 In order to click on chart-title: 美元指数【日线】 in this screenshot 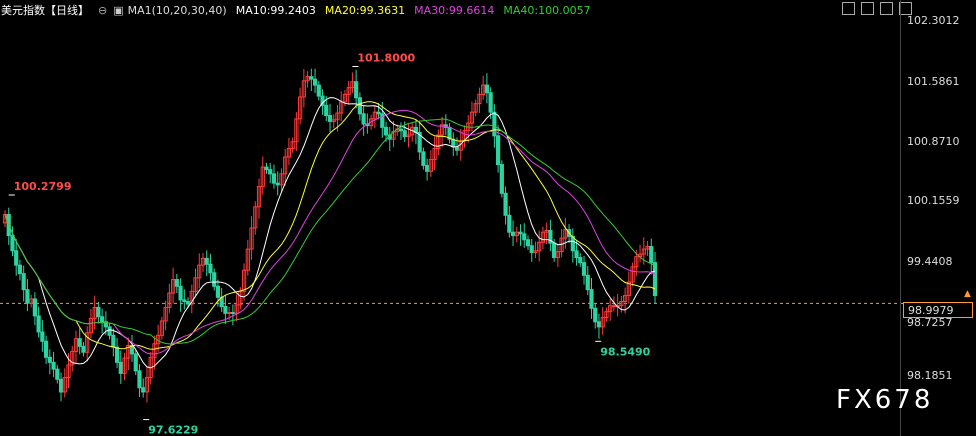, I will do `click(45, 10)`.